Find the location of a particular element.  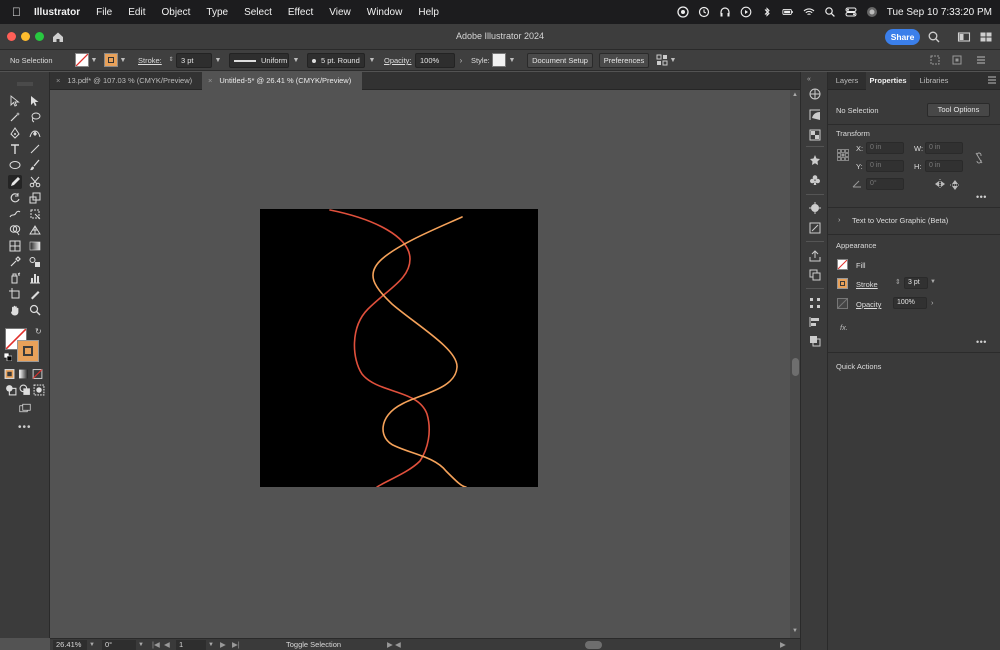

club-symbols-icon is located at coordinates (815, 180).